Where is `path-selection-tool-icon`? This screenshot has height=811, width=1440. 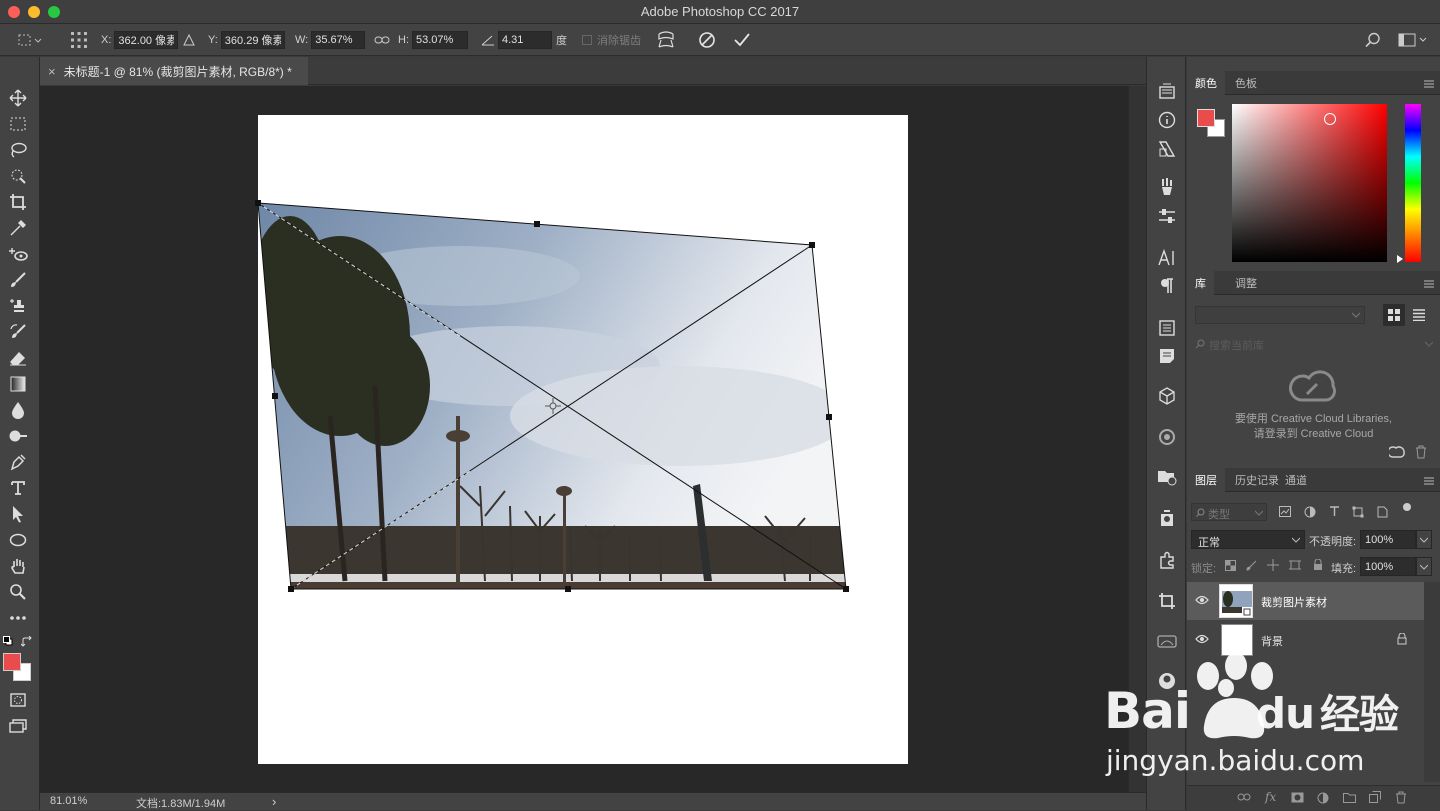 path-selection-tool-icon is located at coordinates (18, 514).